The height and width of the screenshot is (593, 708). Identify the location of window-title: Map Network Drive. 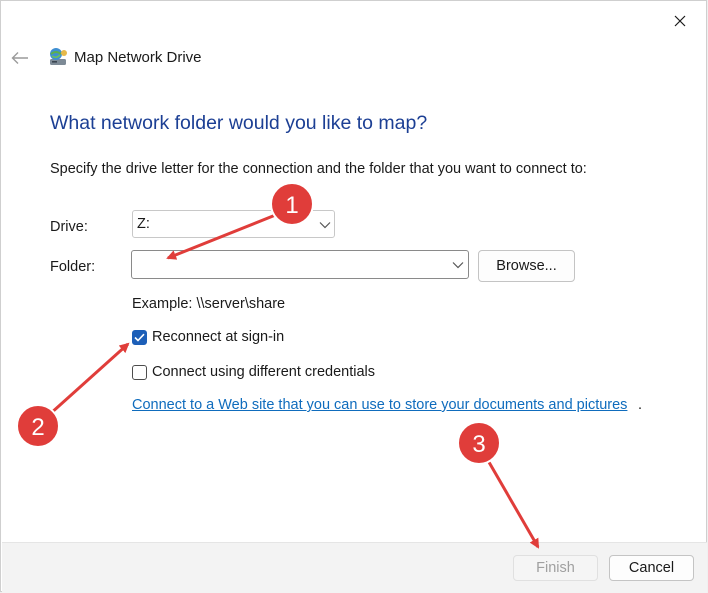
(138, 57).